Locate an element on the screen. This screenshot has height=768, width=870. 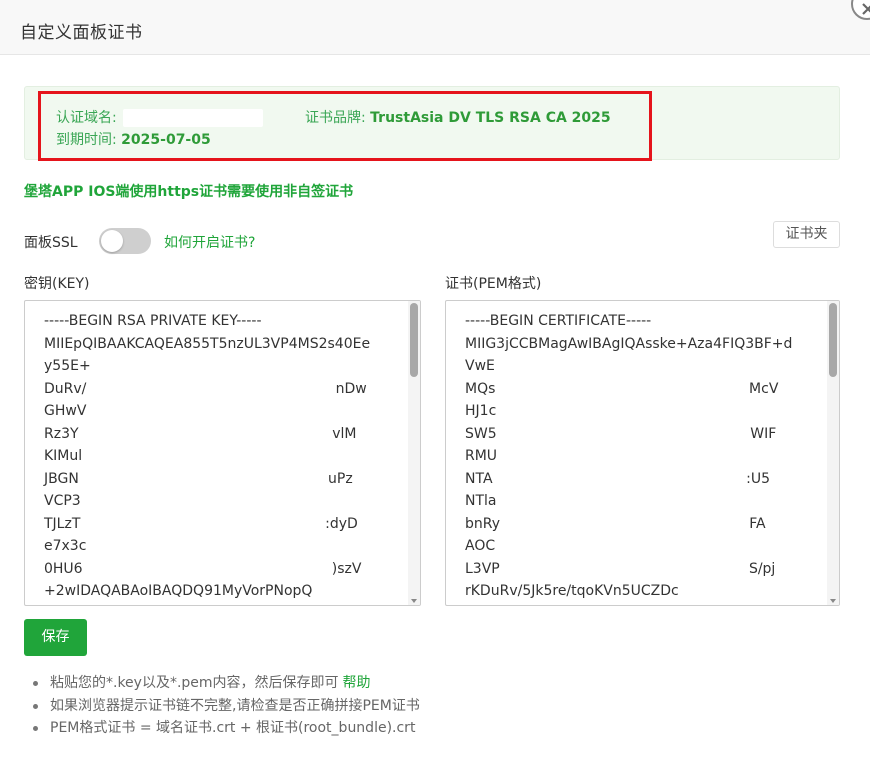
textarea-line: AOC is located at coordinates (480, 546).